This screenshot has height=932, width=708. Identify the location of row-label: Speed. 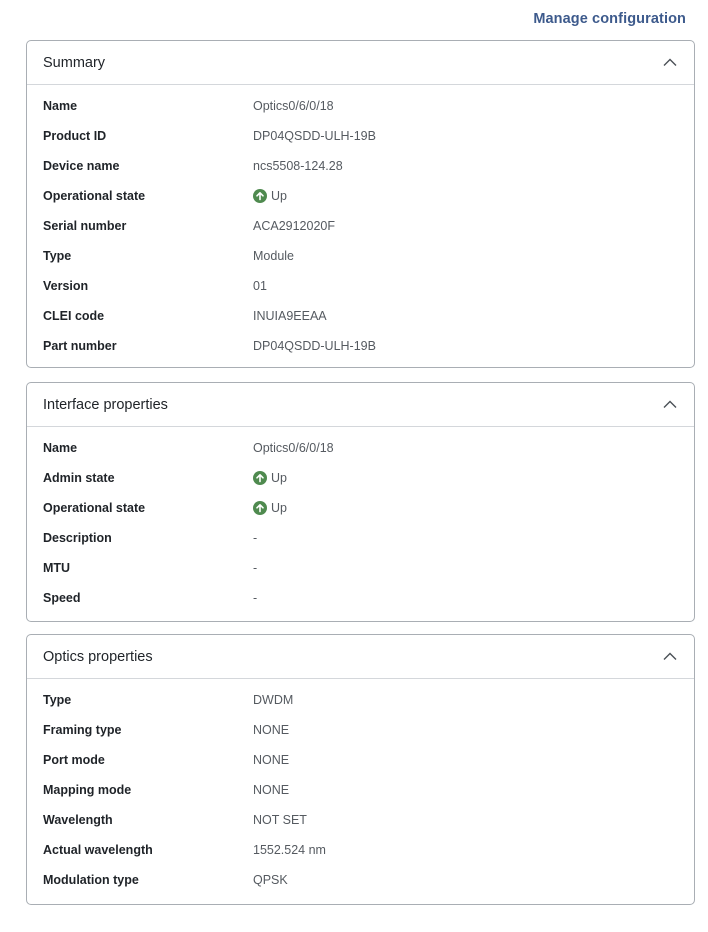
(62, 598).